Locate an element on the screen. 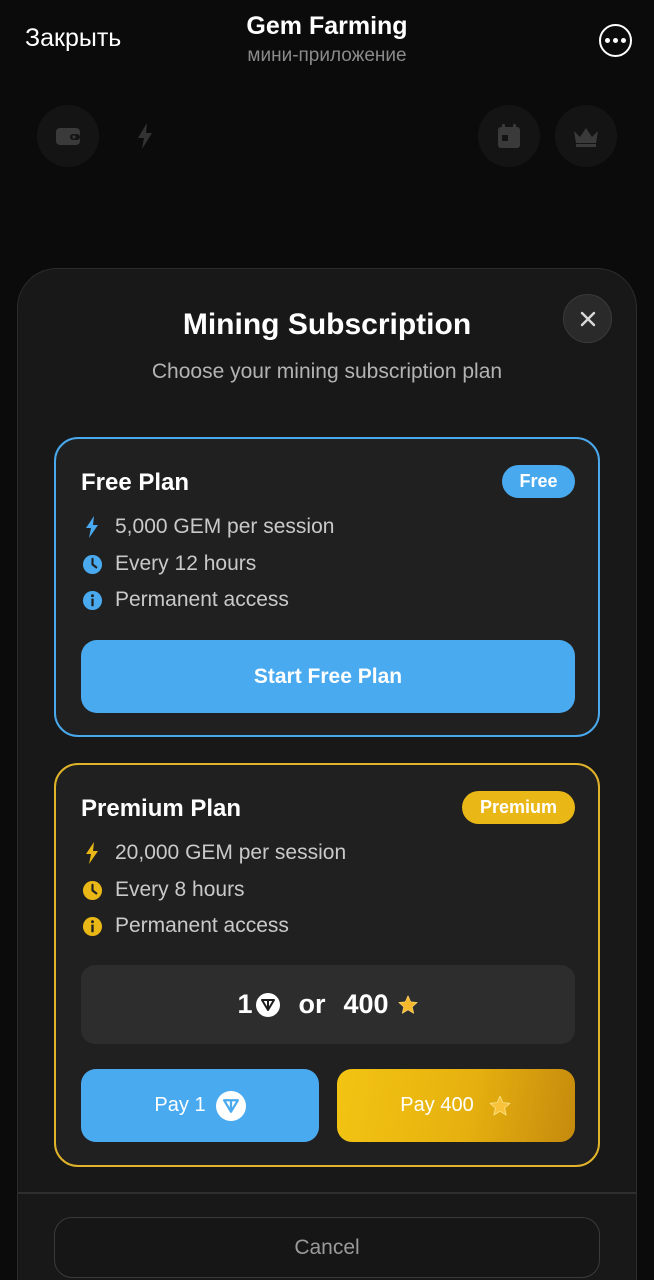  pay-ton-button: Pay 1 is located at coordinates (200, 1105).